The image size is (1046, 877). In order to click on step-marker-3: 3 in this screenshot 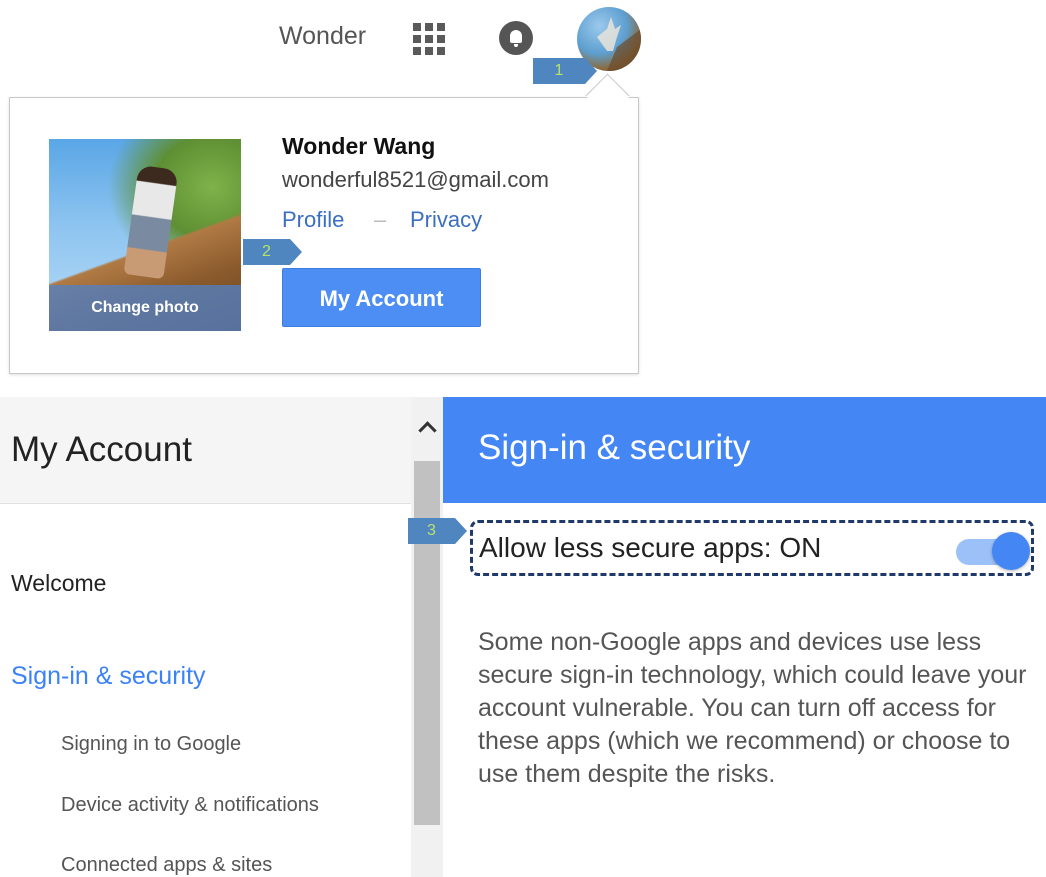, I will do `click(437, 531)`.